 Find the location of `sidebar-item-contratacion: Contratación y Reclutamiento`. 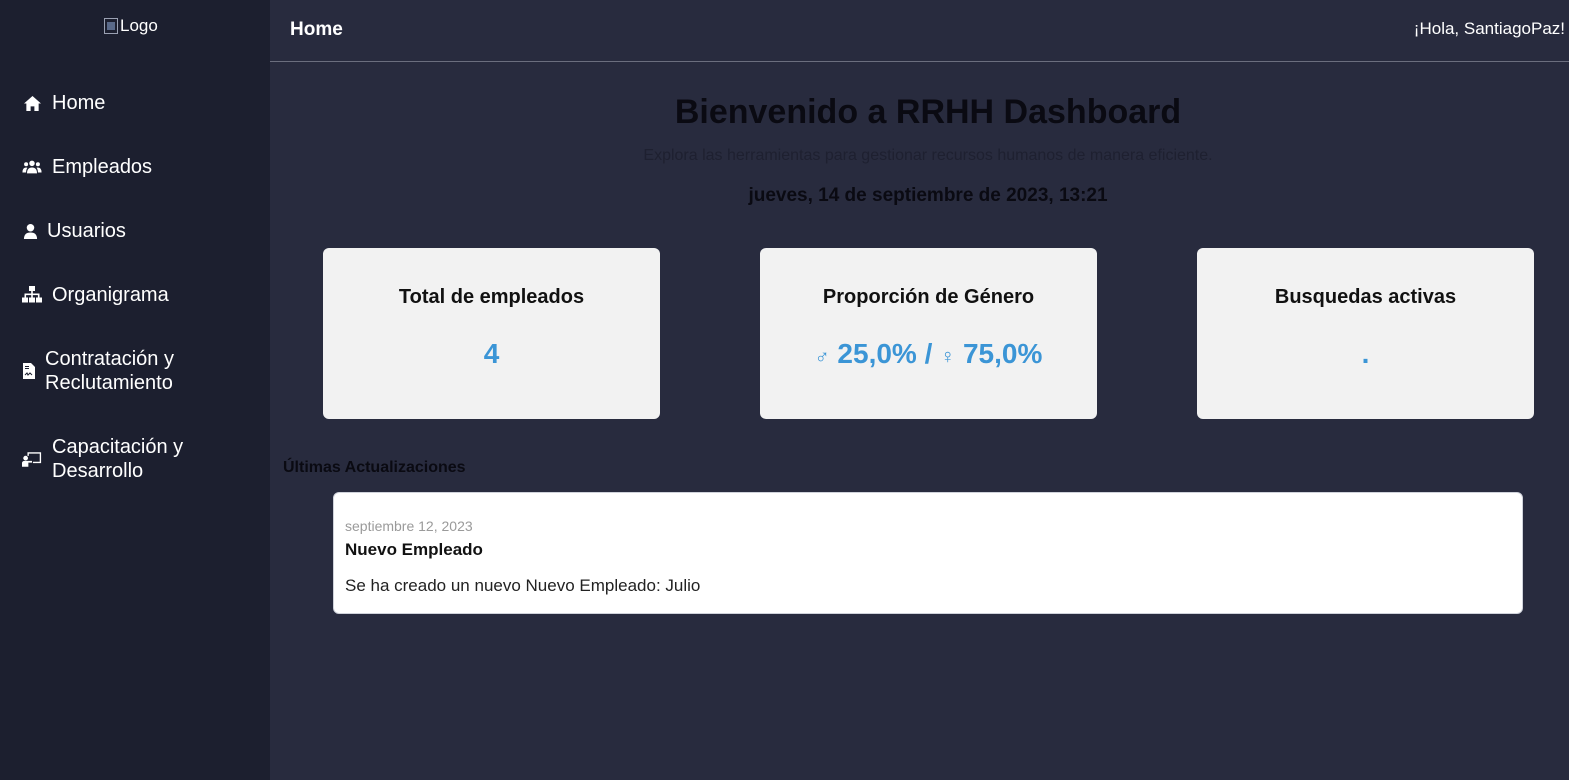

sidebar-item-contratacion: Contratación y Reclutamiento is located at coordinates (98, 371).